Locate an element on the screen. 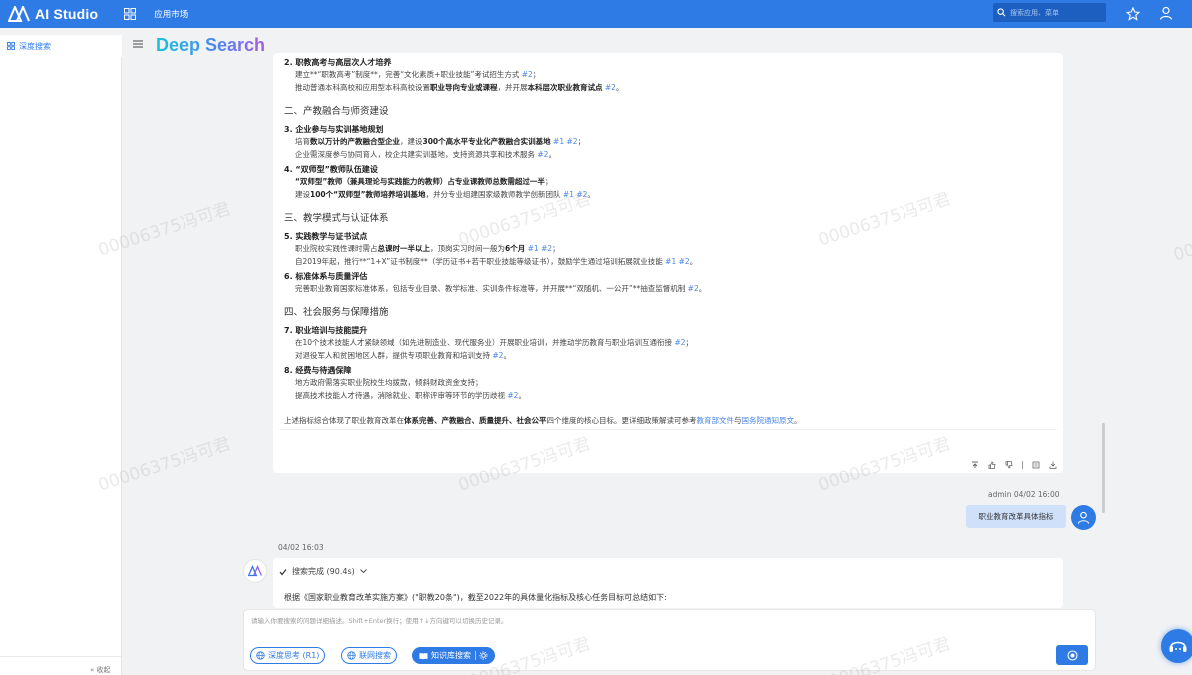 The image size is (1192, 675). user-avatar is located at coordinates (1083, 517).